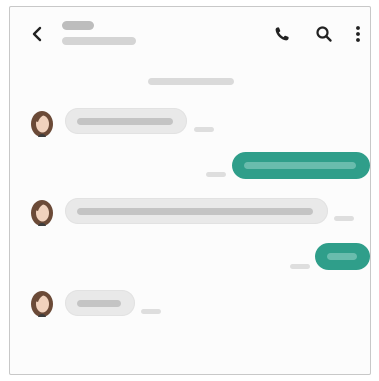 The height and width of the screenshot is (381, 379). What do you see at coordinates (99, 41) in the screenshot?
I see `contact-subtitle` at bounding box center [99, 41].